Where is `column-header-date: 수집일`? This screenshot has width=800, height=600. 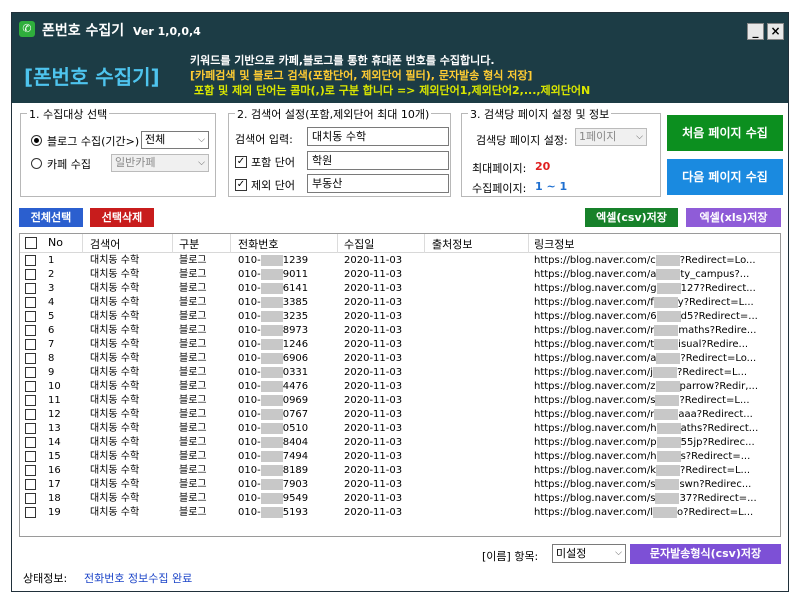 column-header-date: 수집일 is located at coordinates (359, 244).